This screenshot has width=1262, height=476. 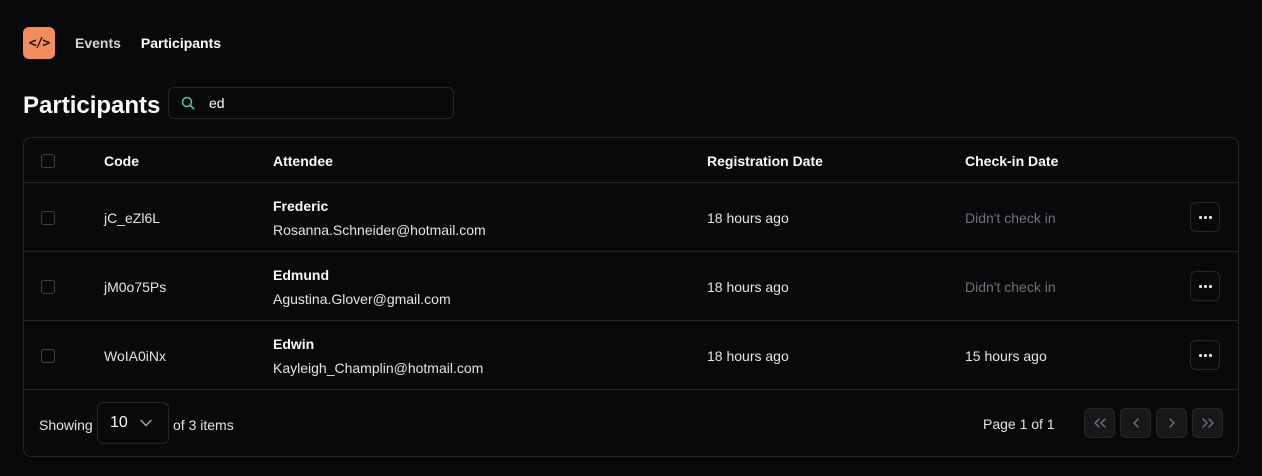 What do you see at coordinates (119, 422) in the screenshot?
I see `page-size-value: 10` at bounding box center [119, 422].